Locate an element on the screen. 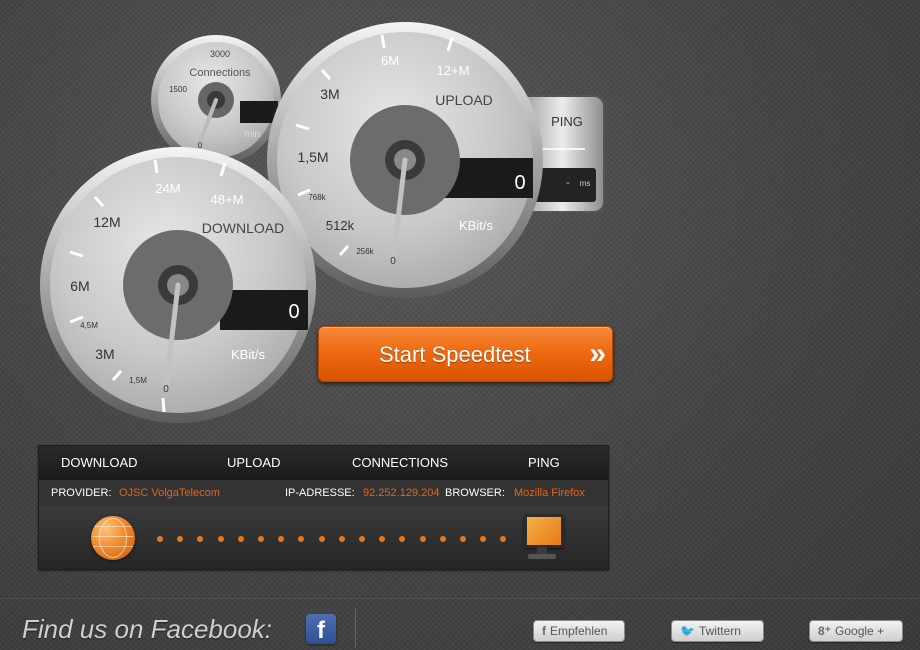 The width and height of the screenshot is (920, 650). ping-gauge-value: - is located at coordinates (568, 183).